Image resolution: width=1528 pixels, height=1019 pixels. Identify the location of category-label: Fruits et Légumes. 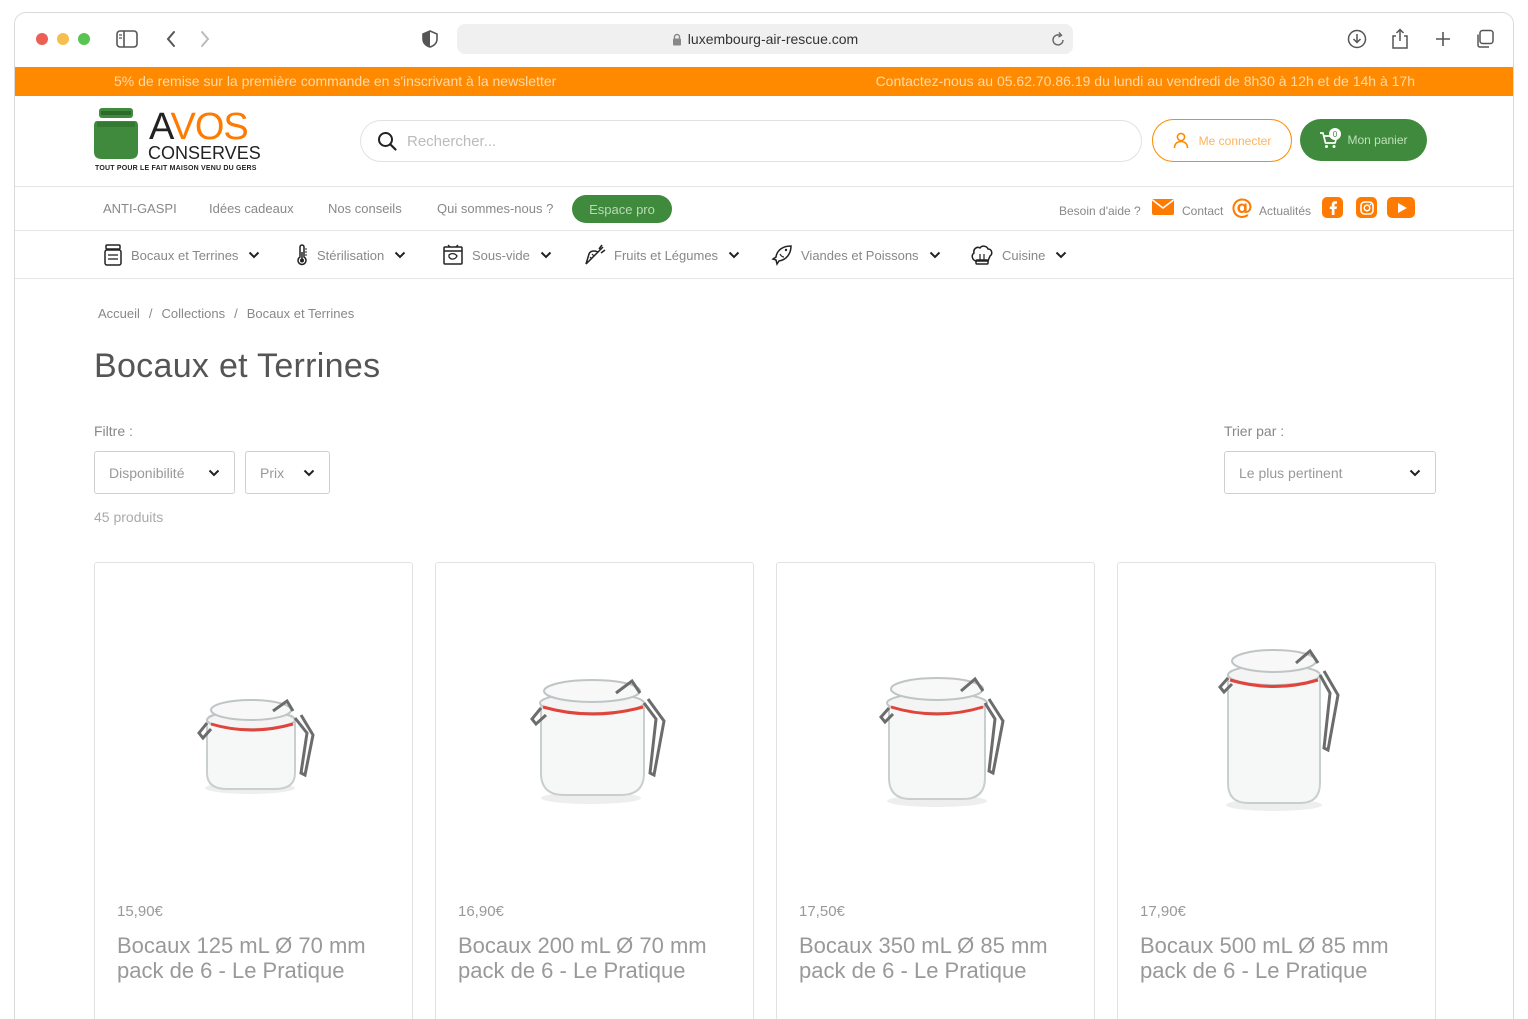
(666, 255).